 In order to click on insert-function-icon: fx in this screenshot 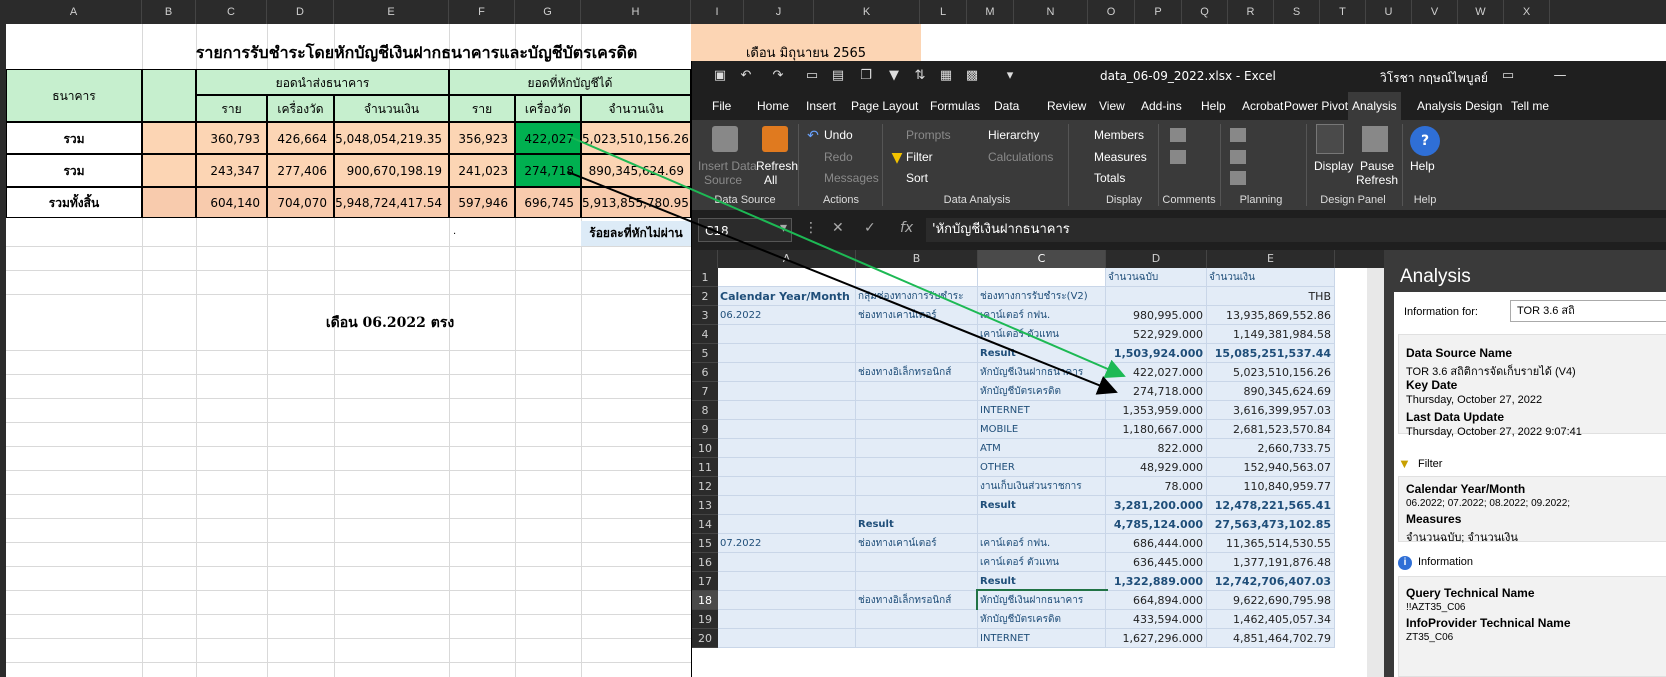, I will do `click(906, 228)`.